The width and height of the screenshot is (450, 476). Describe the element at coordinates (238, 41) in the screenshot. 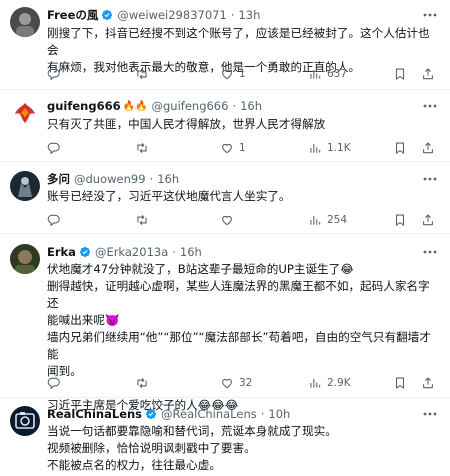

I see `tweet-line: 刚搜了下，抖音已经搜不到这个账号了，应该是已经被封了。这个人估计也会` at that location.